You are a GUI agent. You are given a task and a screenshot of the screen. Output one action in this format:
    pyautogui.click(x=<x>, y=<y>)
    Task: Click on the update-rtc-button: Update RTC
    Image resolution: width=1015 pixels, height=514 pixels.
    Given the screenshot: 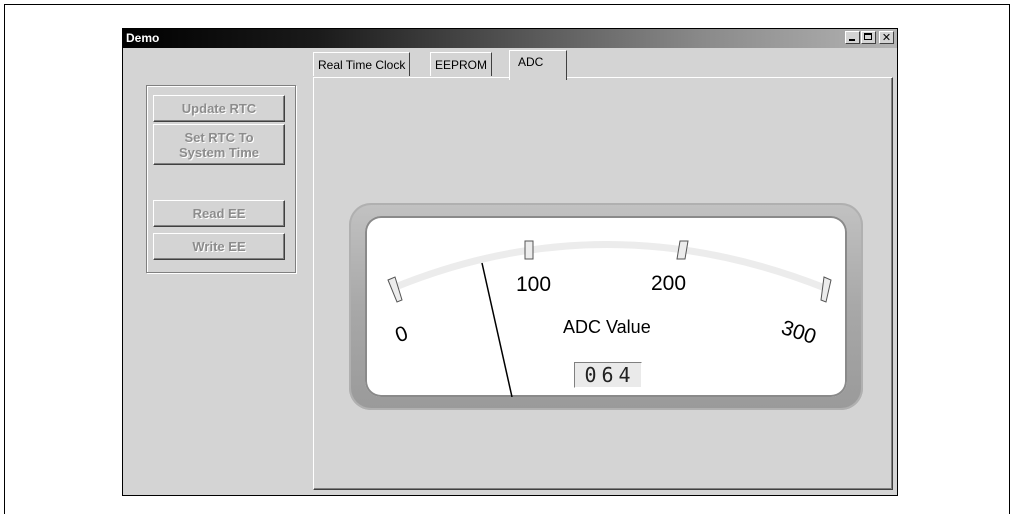 What is the action you would take?
    pyautogui.click(x=219, y=108)
    